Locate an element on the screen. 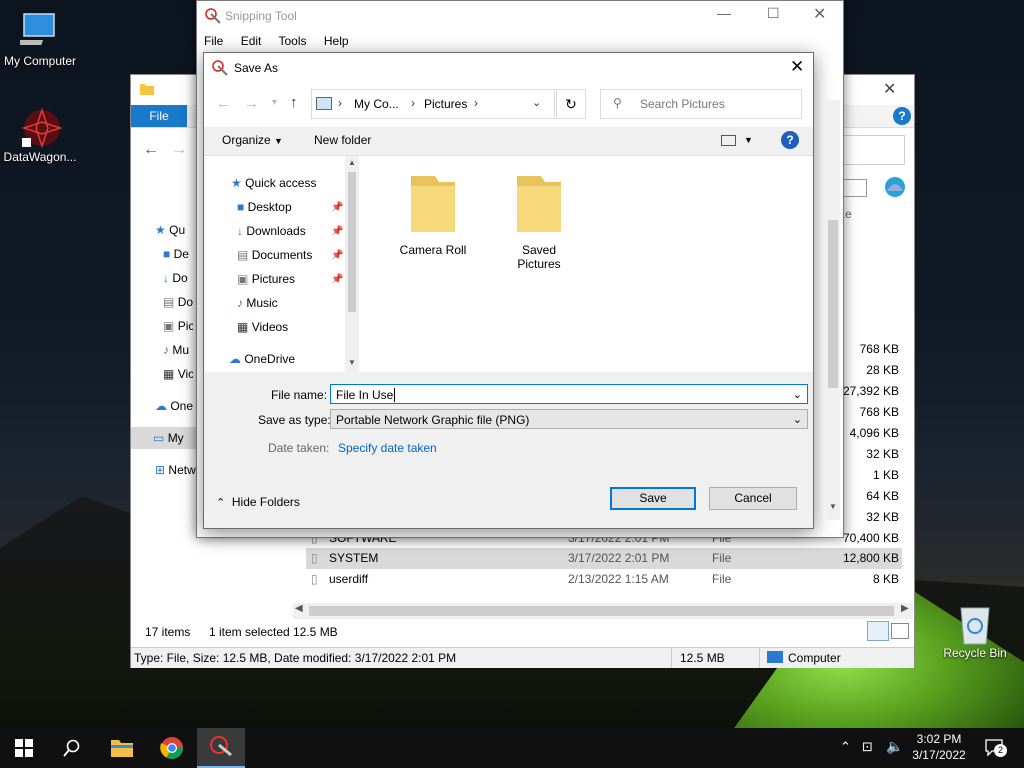 The height and width of the screenshot is (768, 1024). up-arrow-icon: ↑ is located at coordinates (294, 102).